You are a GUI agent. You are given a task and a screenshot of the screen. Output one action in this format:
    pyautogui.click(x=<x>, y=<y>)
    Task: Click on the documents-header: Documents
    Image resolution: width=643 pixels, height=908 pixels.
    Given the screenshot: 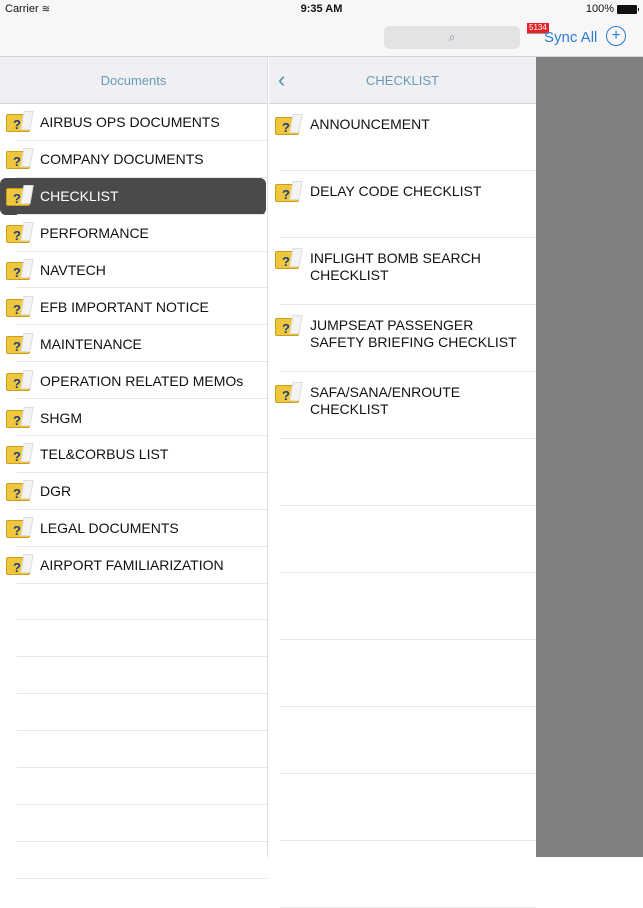 What is the action you would take?
    pyautogui.click(x=133, y=80)
    